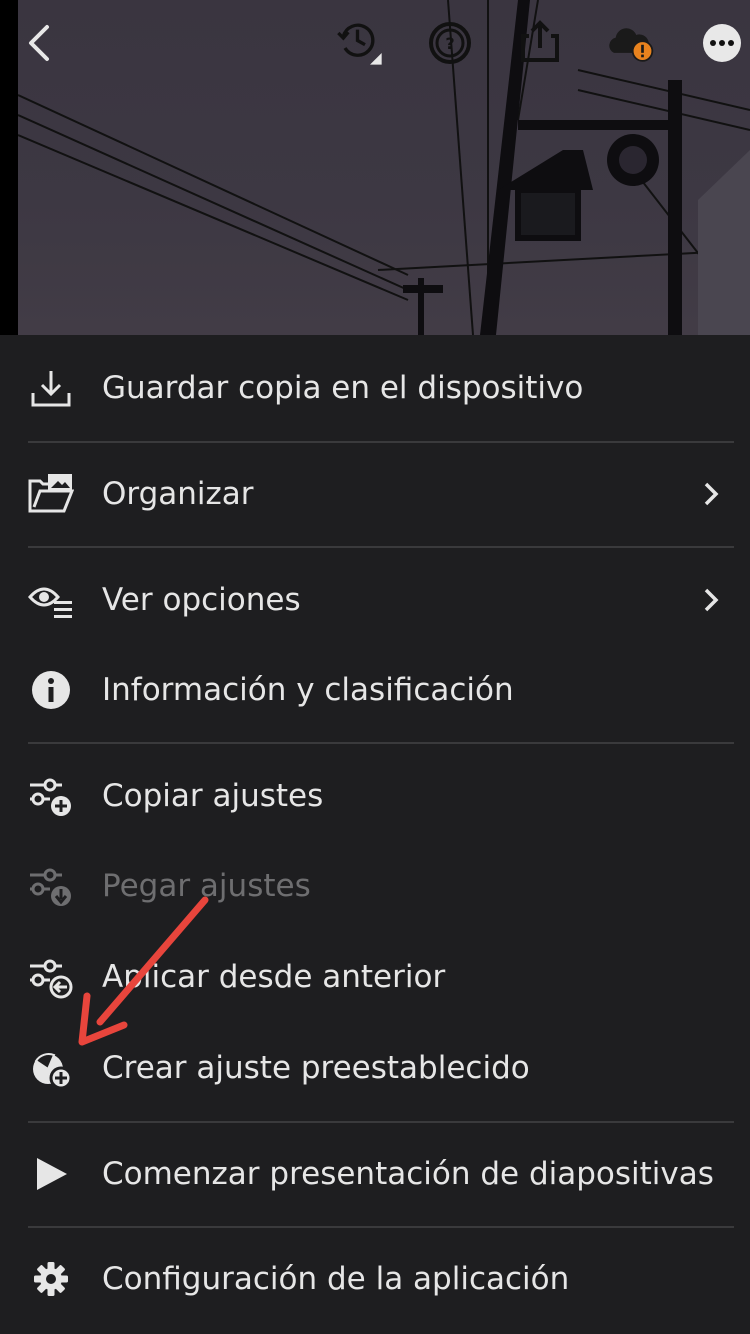 The image size is (750, 1334). I want to click on help-button: ?, so click(450, 43).